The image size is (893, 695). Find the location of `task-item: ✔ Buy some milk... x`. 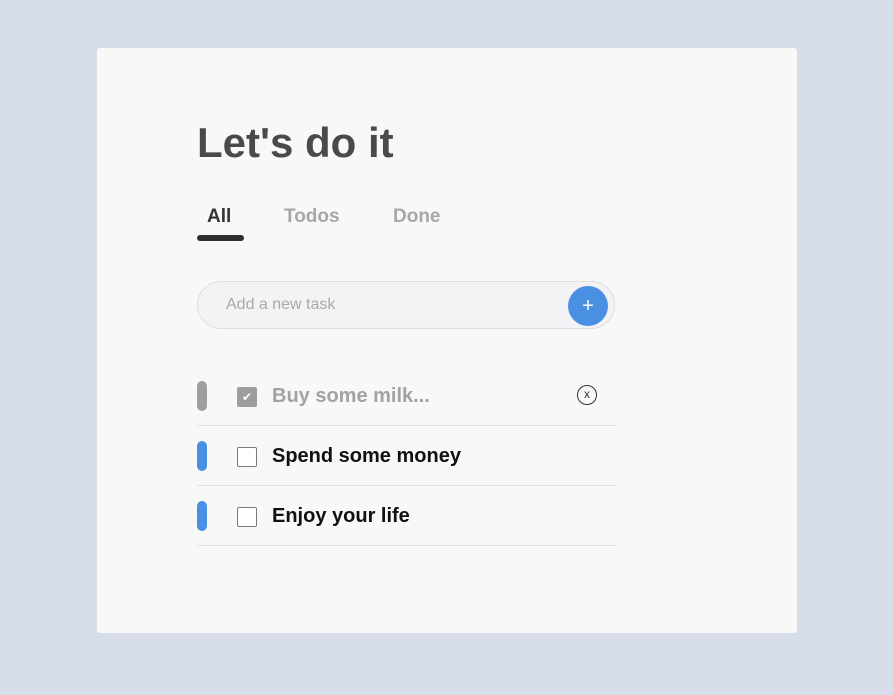

task-item: ✔ Buy some milk... x is located at coordinates (407, 396).